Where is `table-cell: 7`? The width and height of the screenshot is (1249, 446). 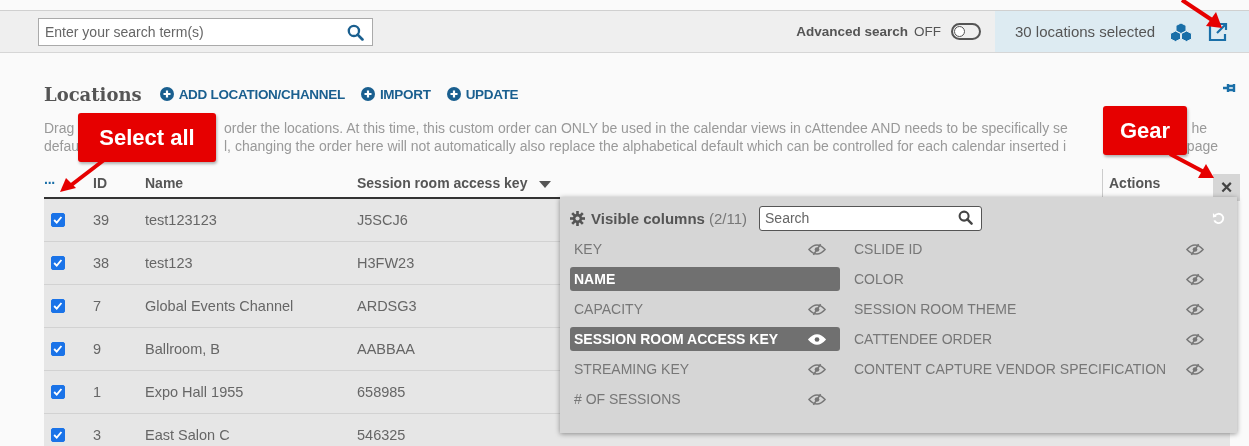 table-cell: 7 is located at coordinates (97, 306).